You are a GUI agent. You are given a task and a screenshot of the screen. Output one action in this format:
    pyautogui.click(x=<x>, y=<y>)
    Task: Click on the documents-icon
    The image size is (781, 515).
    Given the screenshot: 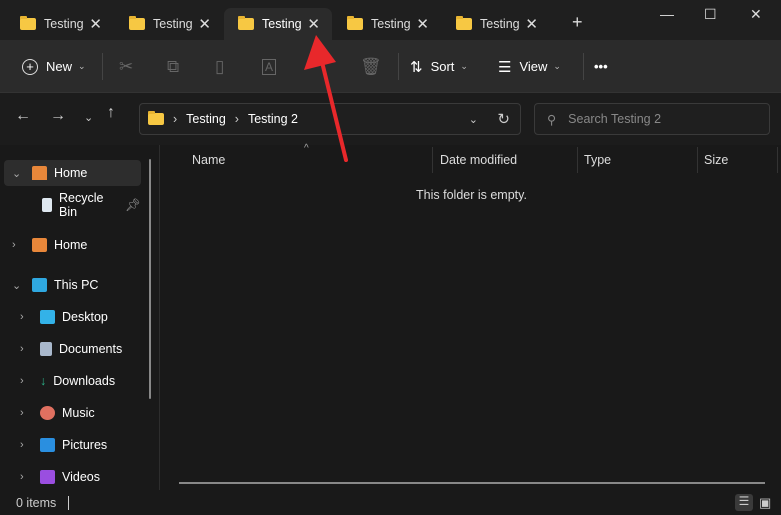 What is the action you would take?
    pyautogui.click(x=46, y=349)
    